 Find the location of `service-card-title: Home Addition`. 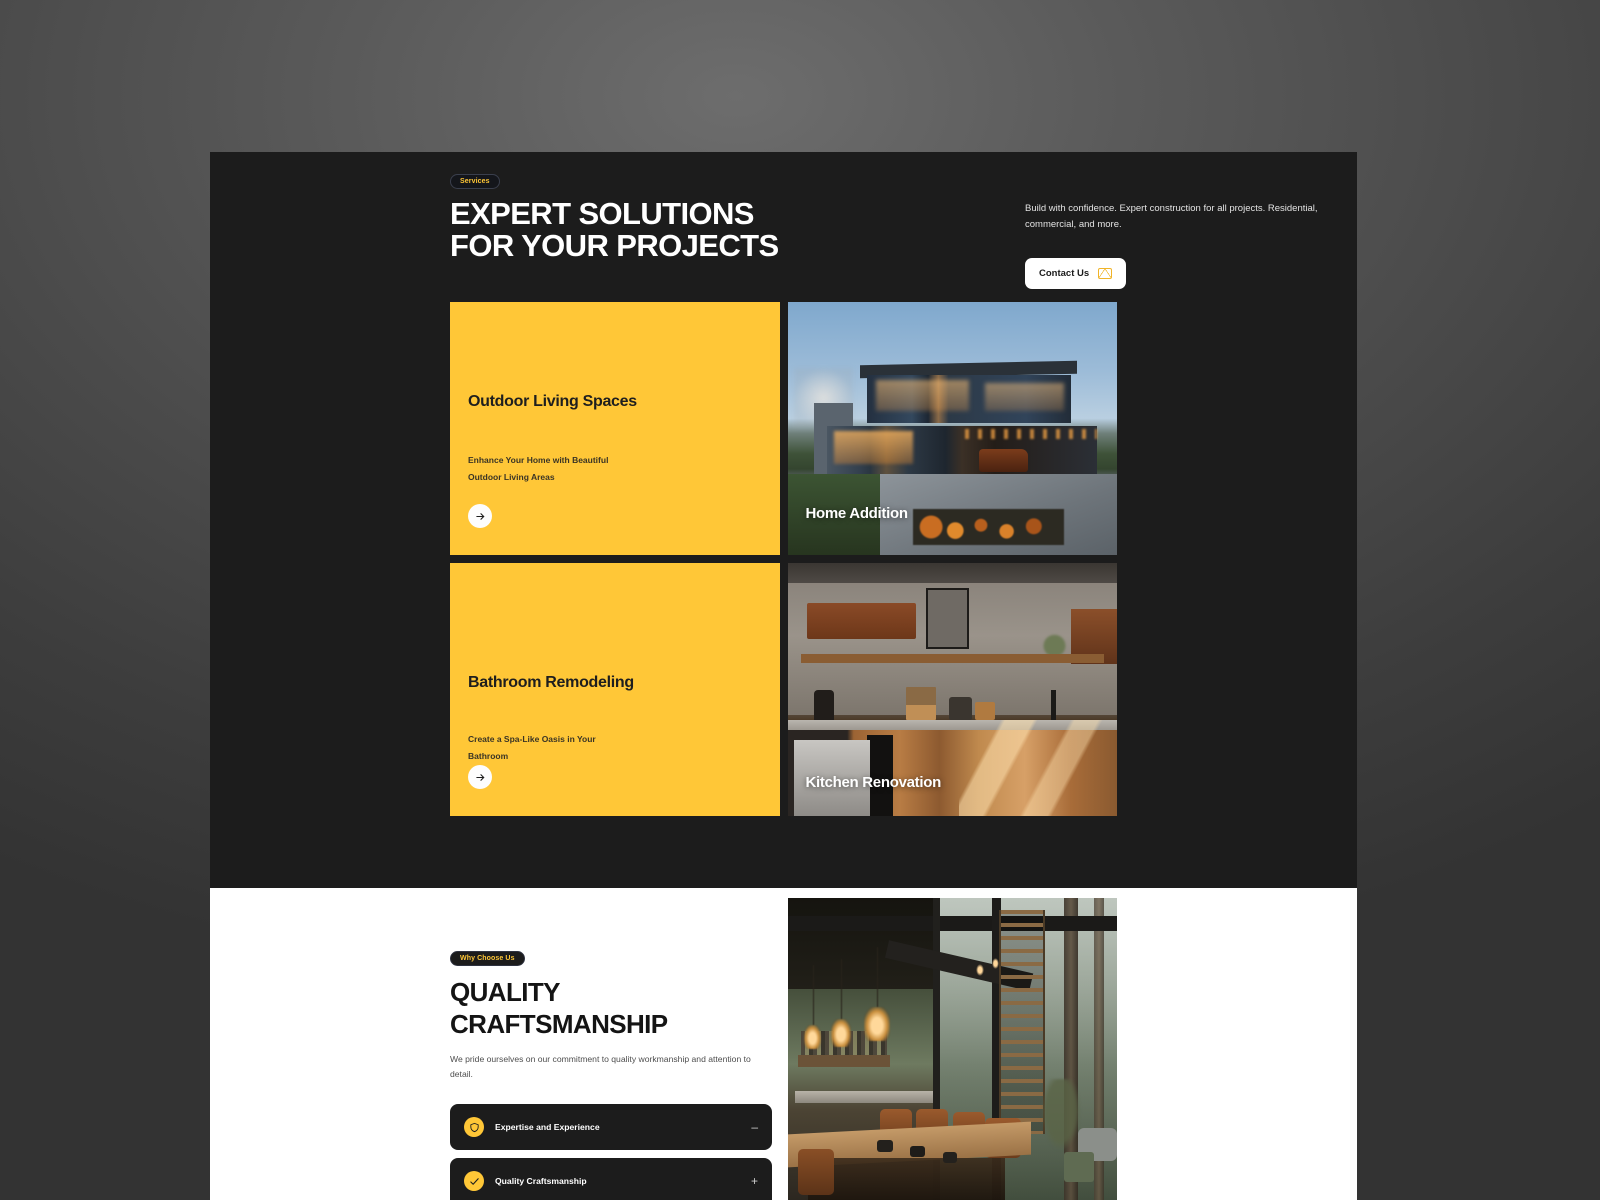

service-card-title: Home Addition is located at coordinates (857, 513).